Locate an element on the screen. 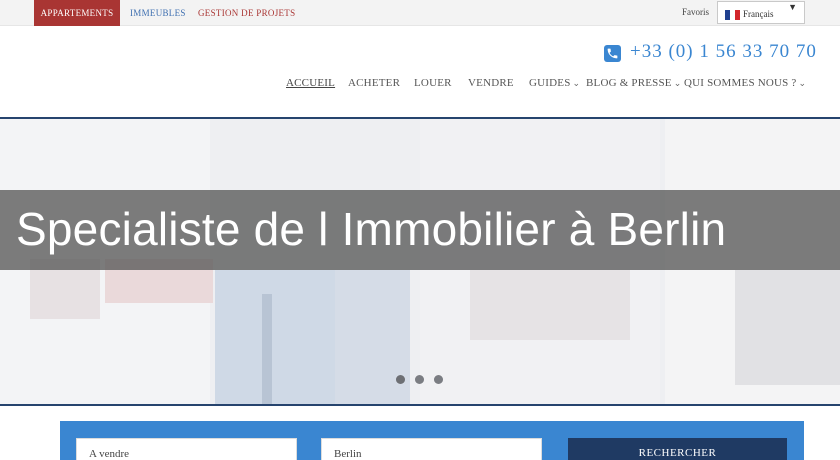 This screenshot has width=840, height=460. hero-background-tower-image is located at coordinates (275, 337).